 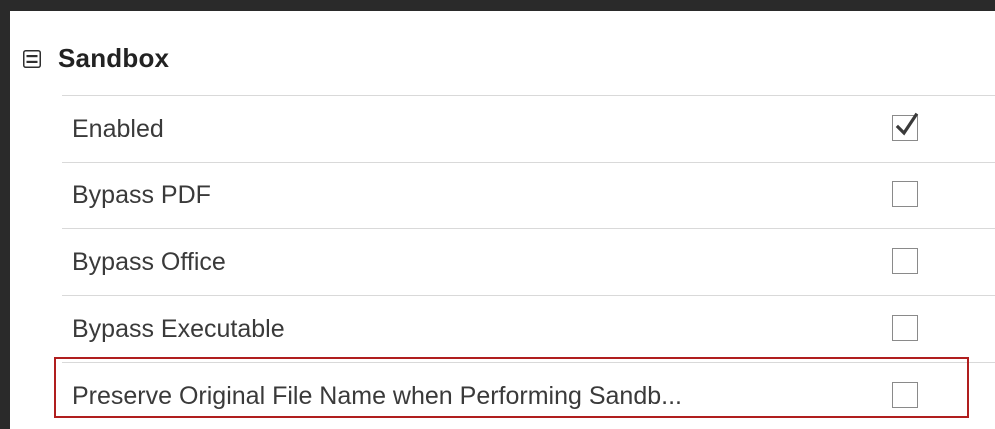 What do you see at coordinates (178, 329) in the screenshot?
I see `setting-label-bypass-executable: Bypass Executable` at bounding box center [178, 329].